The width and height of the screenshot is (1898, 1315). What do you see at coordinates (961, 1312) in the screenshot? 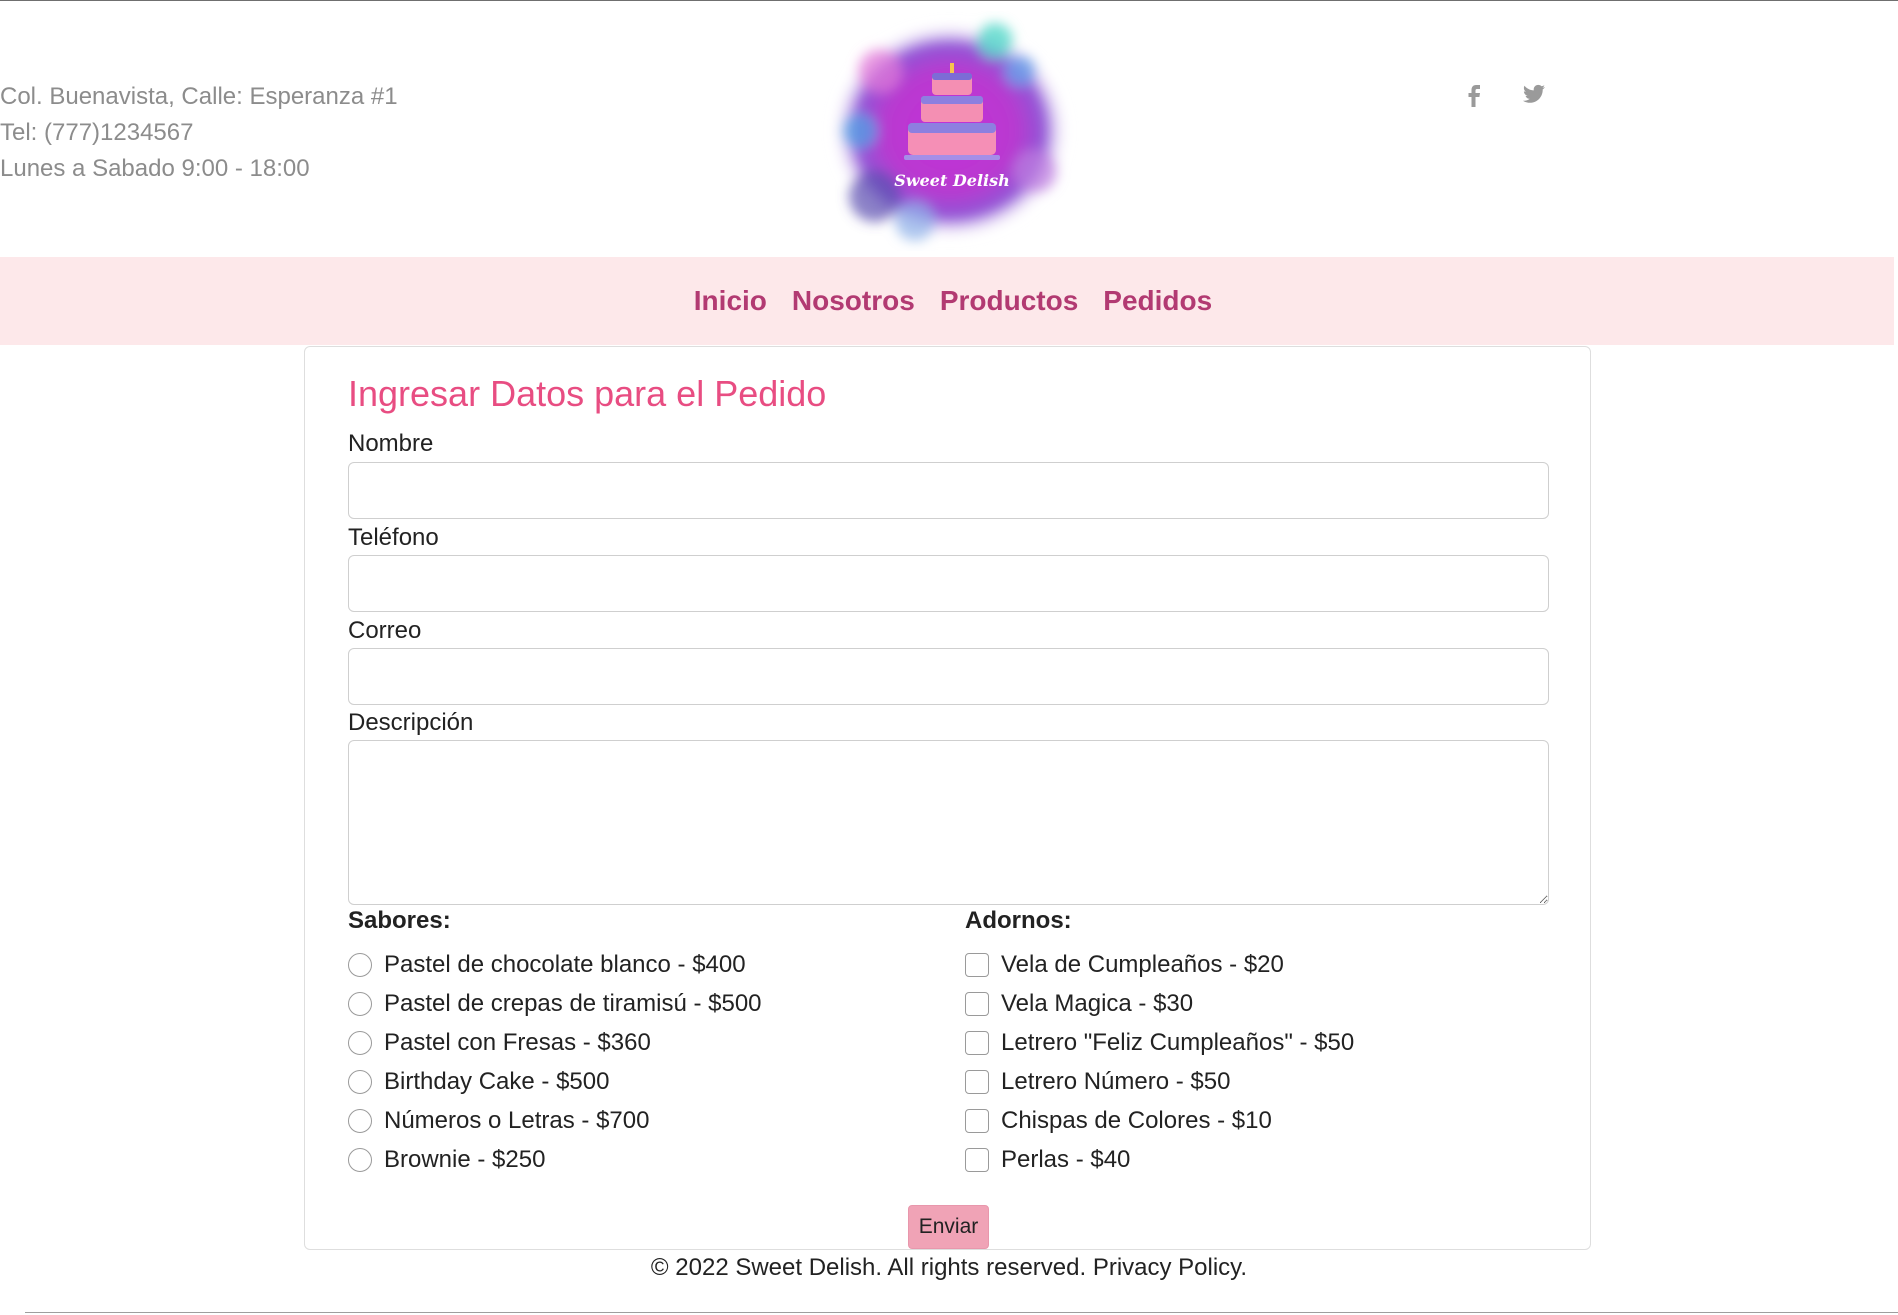
I see `footer-divider` at bounding box center [961, 1312].